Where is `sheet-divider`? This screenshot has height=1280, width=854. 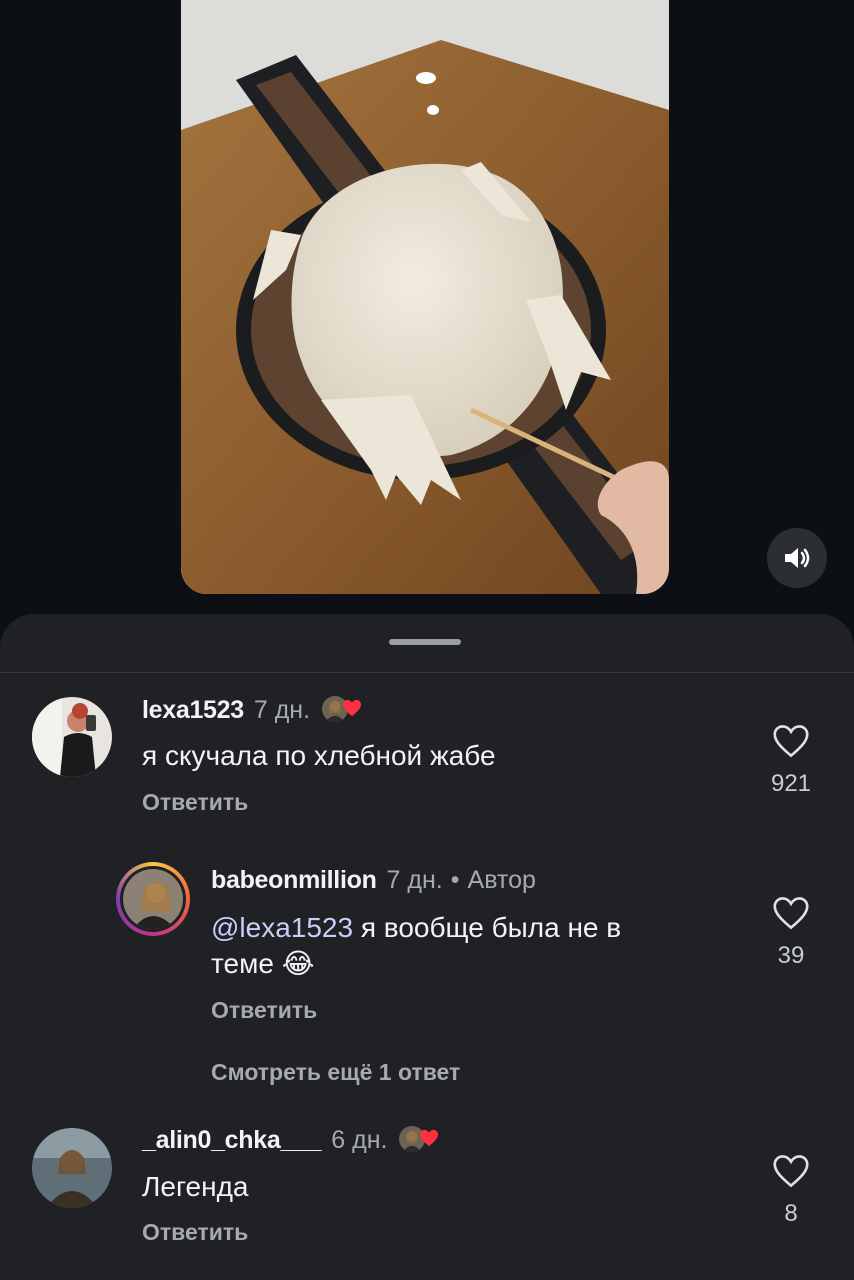 sheet-divider is located at coordinates (427, 672).